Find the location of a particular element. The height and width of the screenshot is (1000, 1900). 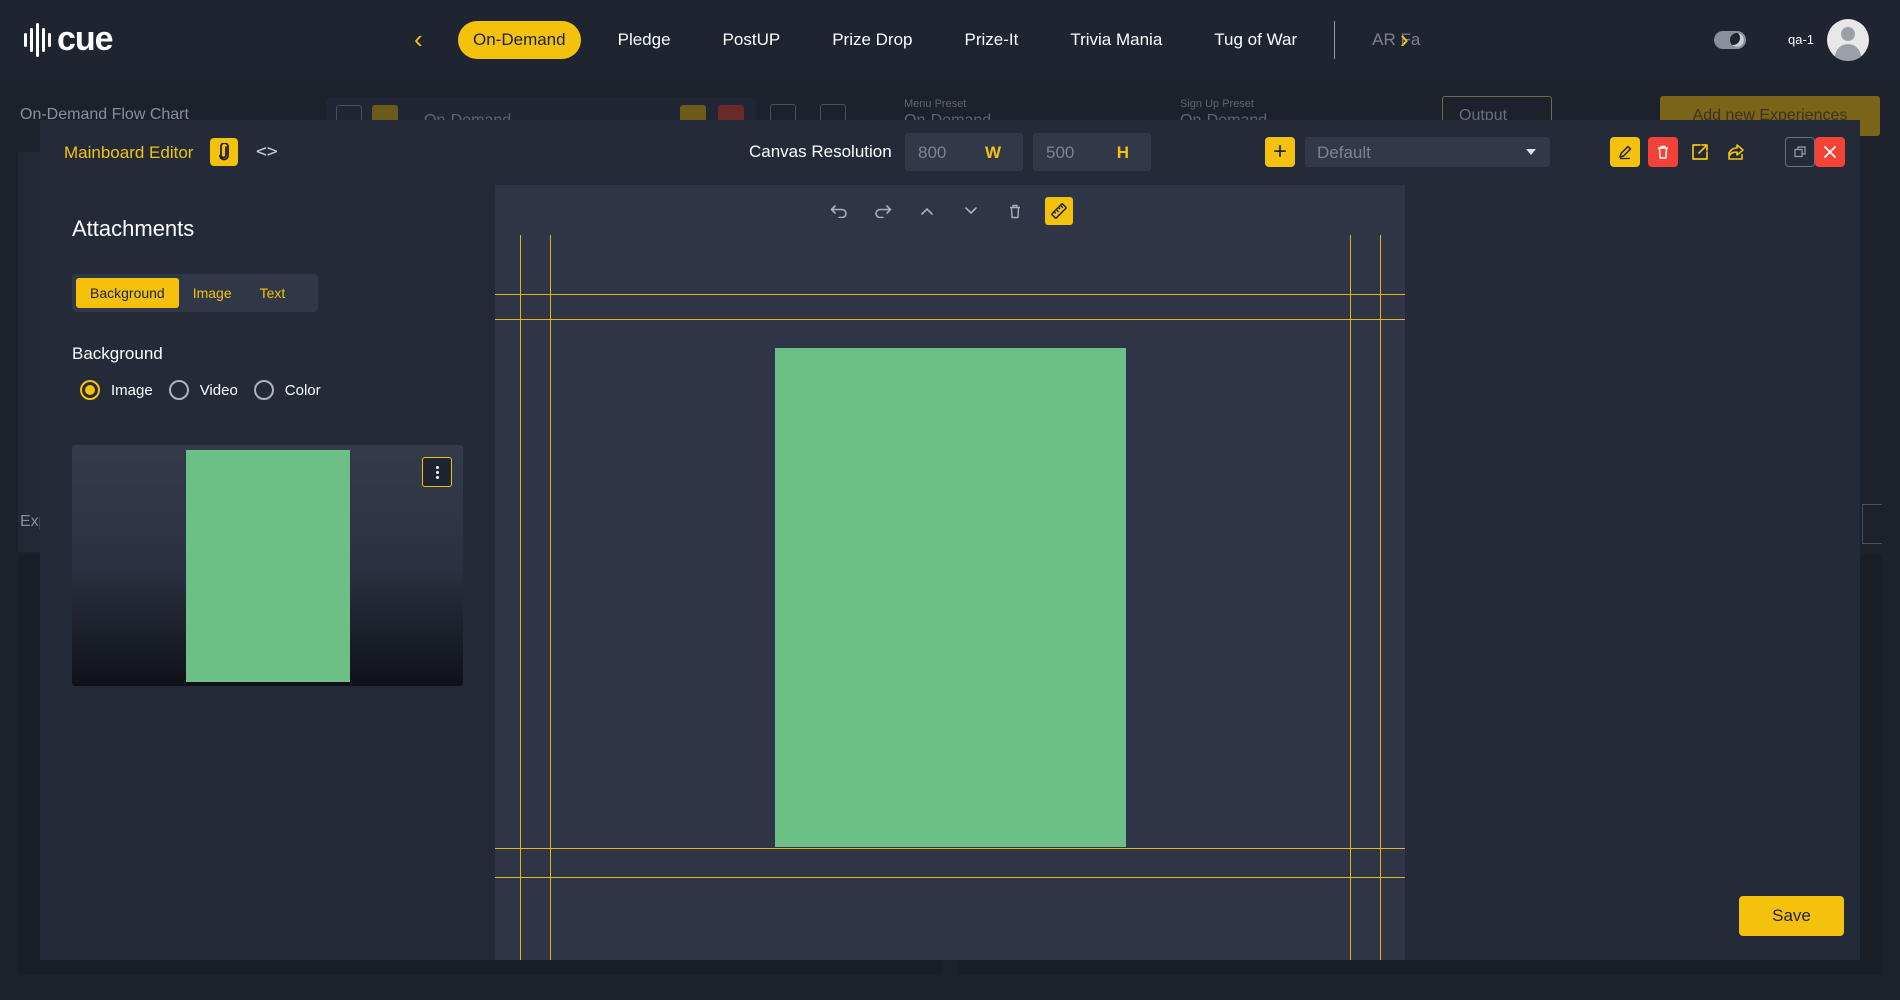

canvas-width-input: 800 W is located at coordinates (964, 152).